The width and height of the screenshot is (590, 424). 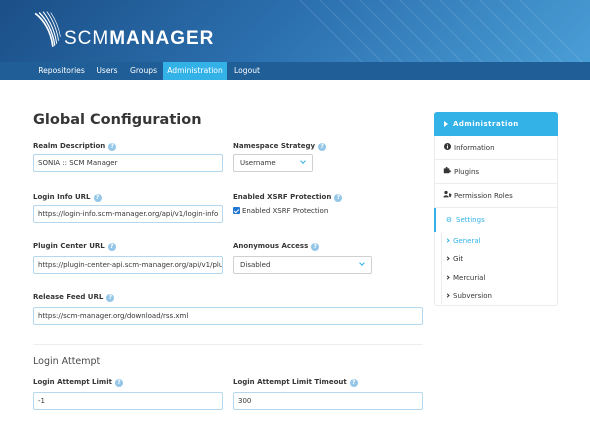 What do you see at coordinates (271, 246) in the screenshot?
I see `anonymous-access-label-text: Anonymous Access` at bounding box center [271, 246].